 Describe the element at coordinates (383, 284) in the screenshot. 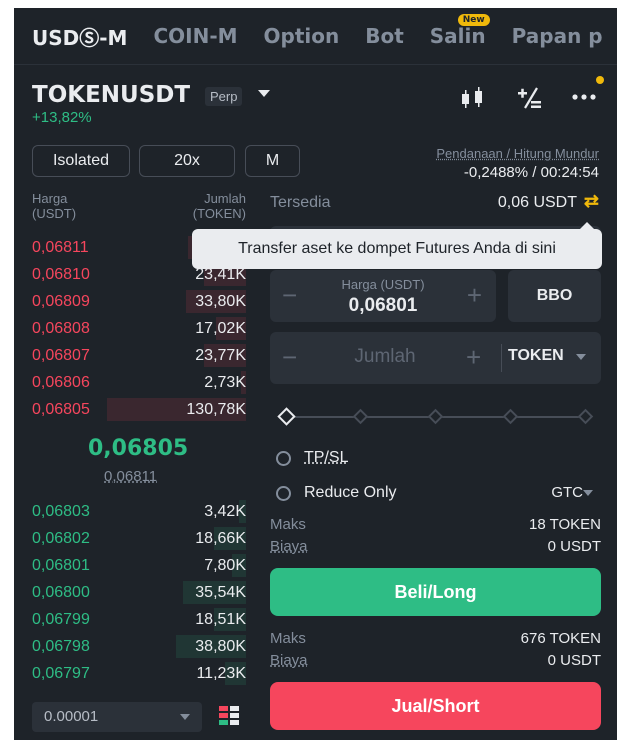

I see `price-input-label: Harga (USDT)` at that location.